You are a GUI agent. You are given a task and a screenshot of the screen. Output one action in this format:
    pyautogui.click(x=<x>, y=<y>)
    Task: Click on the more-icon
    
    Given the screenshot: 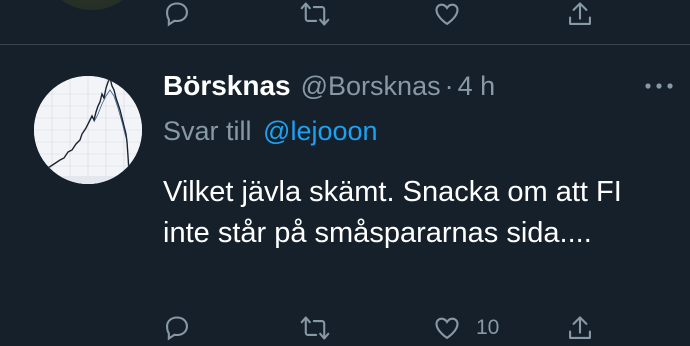 What is the action you would take?
    pyautogui.click(x=659, y=86)
    